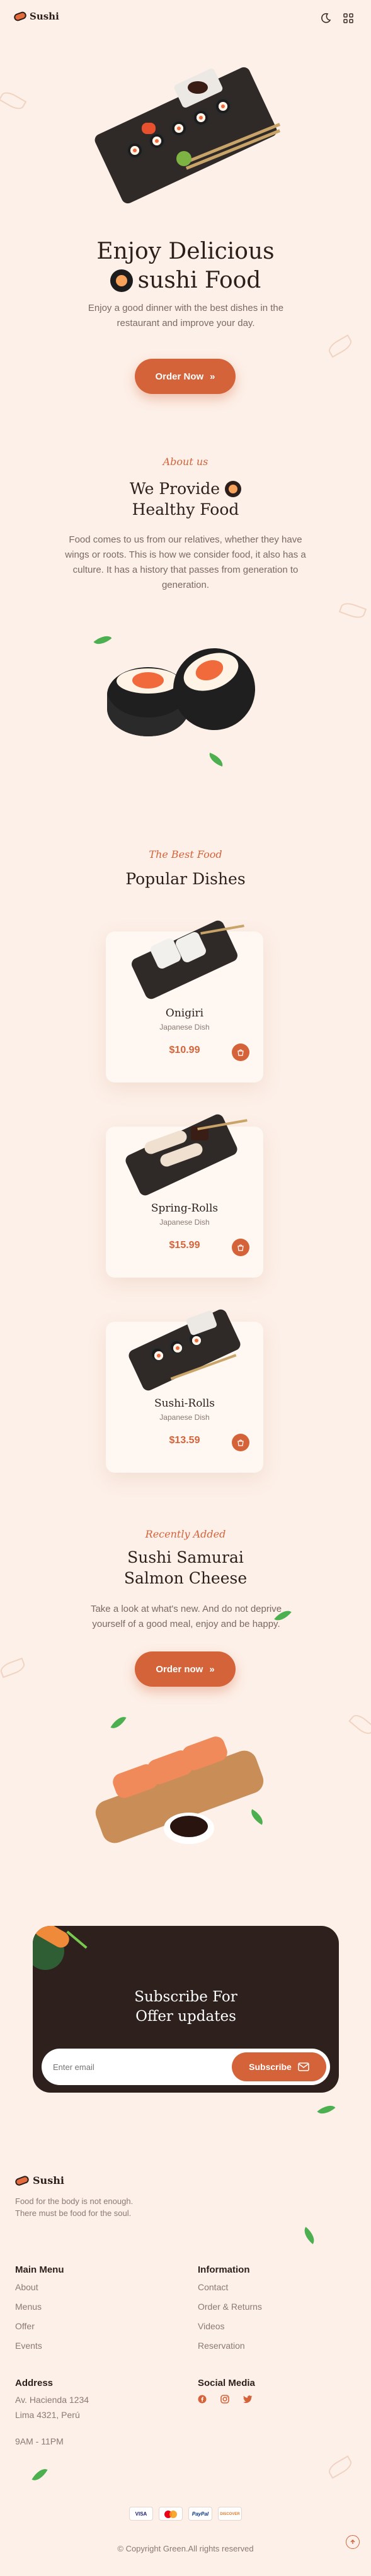  What do you see at coordinates (187, 1785) in the screenshot?
I see `recent-image` at bounding box center [187, 1785].